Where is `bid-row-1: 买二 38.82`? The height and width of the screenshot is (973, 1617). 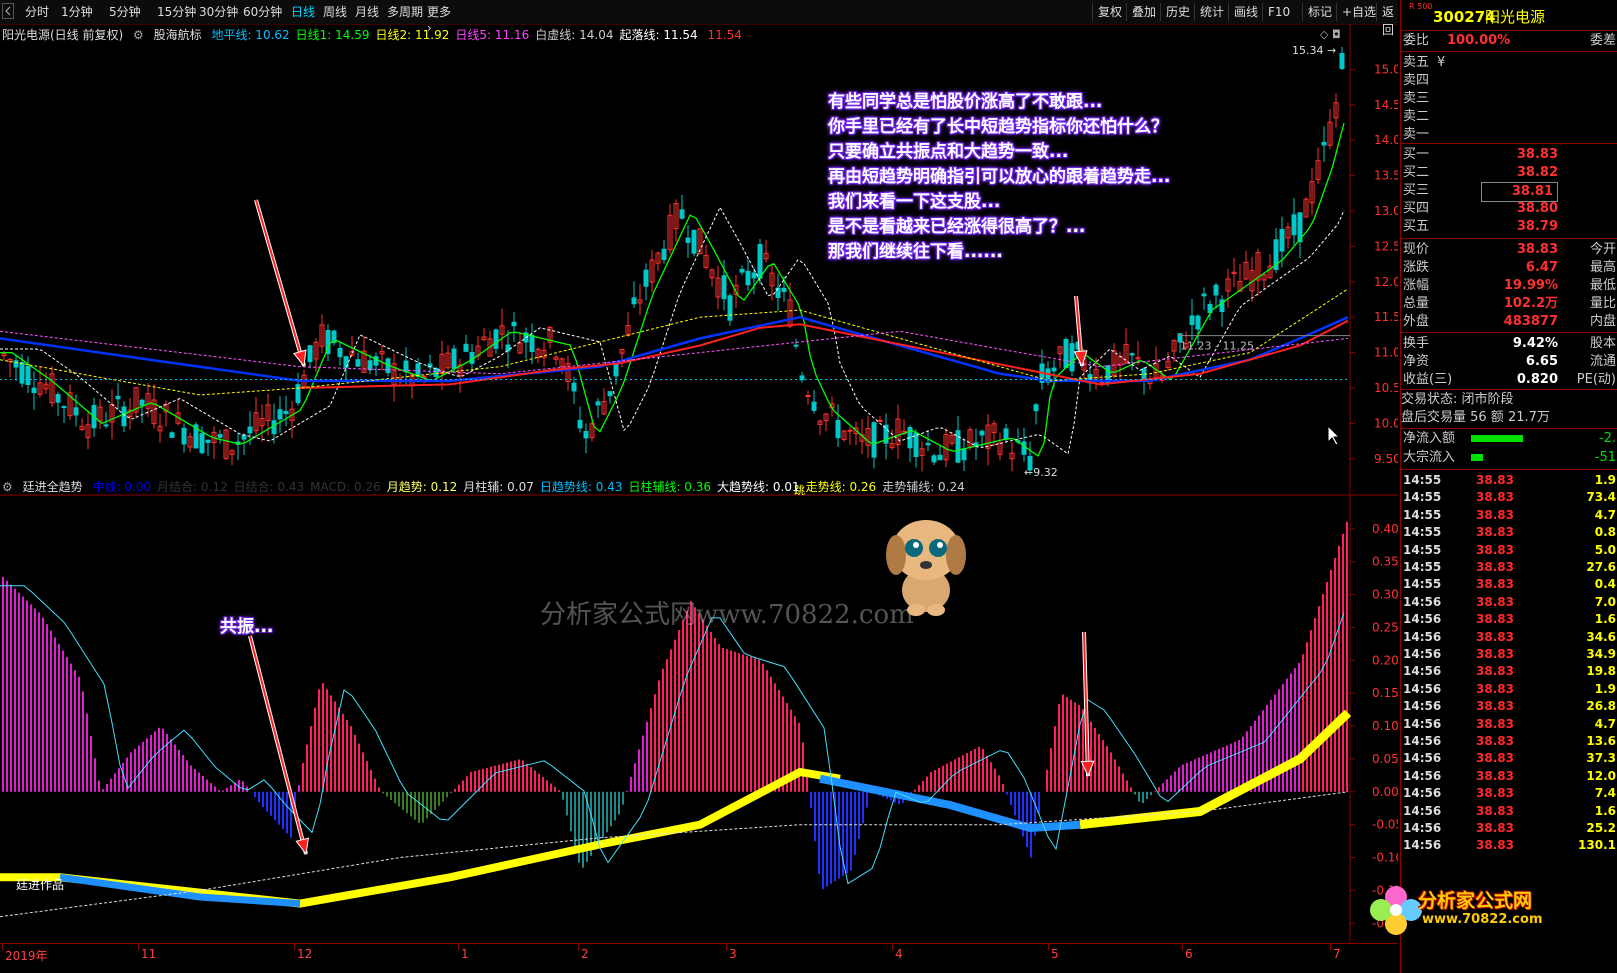 bid-row-1: 买二 38.82 is located at coordinates (1509, 173).